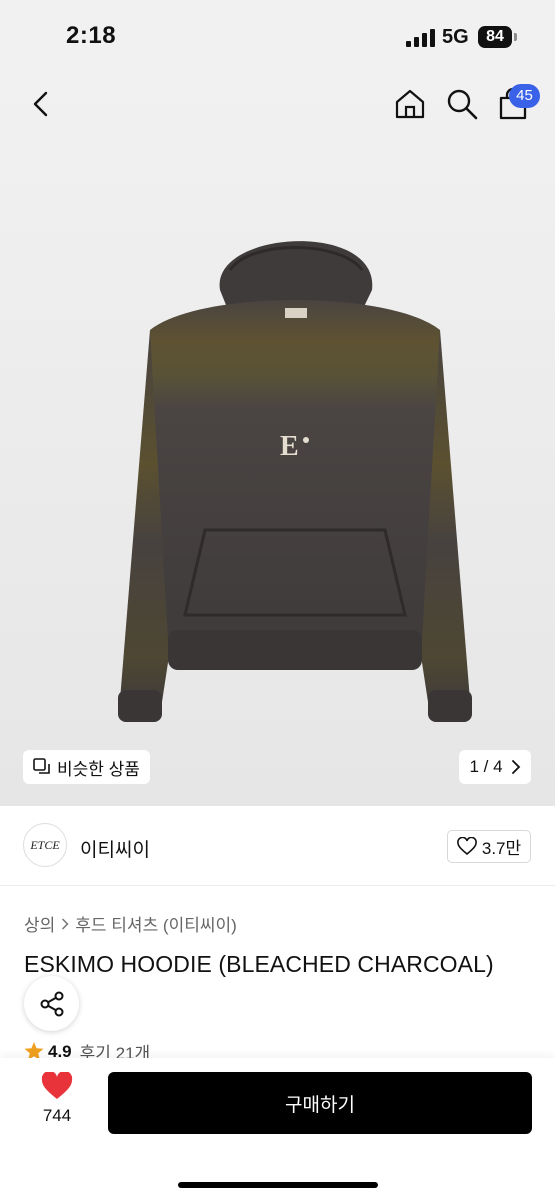 The height and width of the screenshot is (1200, 555). Describe the element at coordinates (420, 38) in the screenshot. I see `signal-icon` at that location.